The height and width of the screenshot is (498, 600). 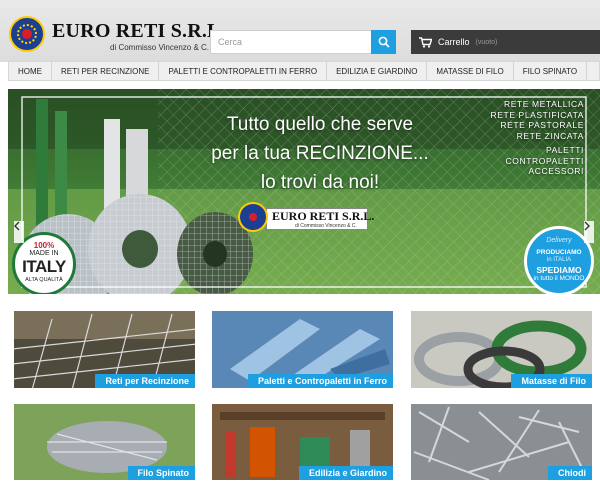 What do you see at coordinates (559, 270) in the screenshot?
I see `delivery-ship: SPEDIAMO` at bounding box center [559, 270].